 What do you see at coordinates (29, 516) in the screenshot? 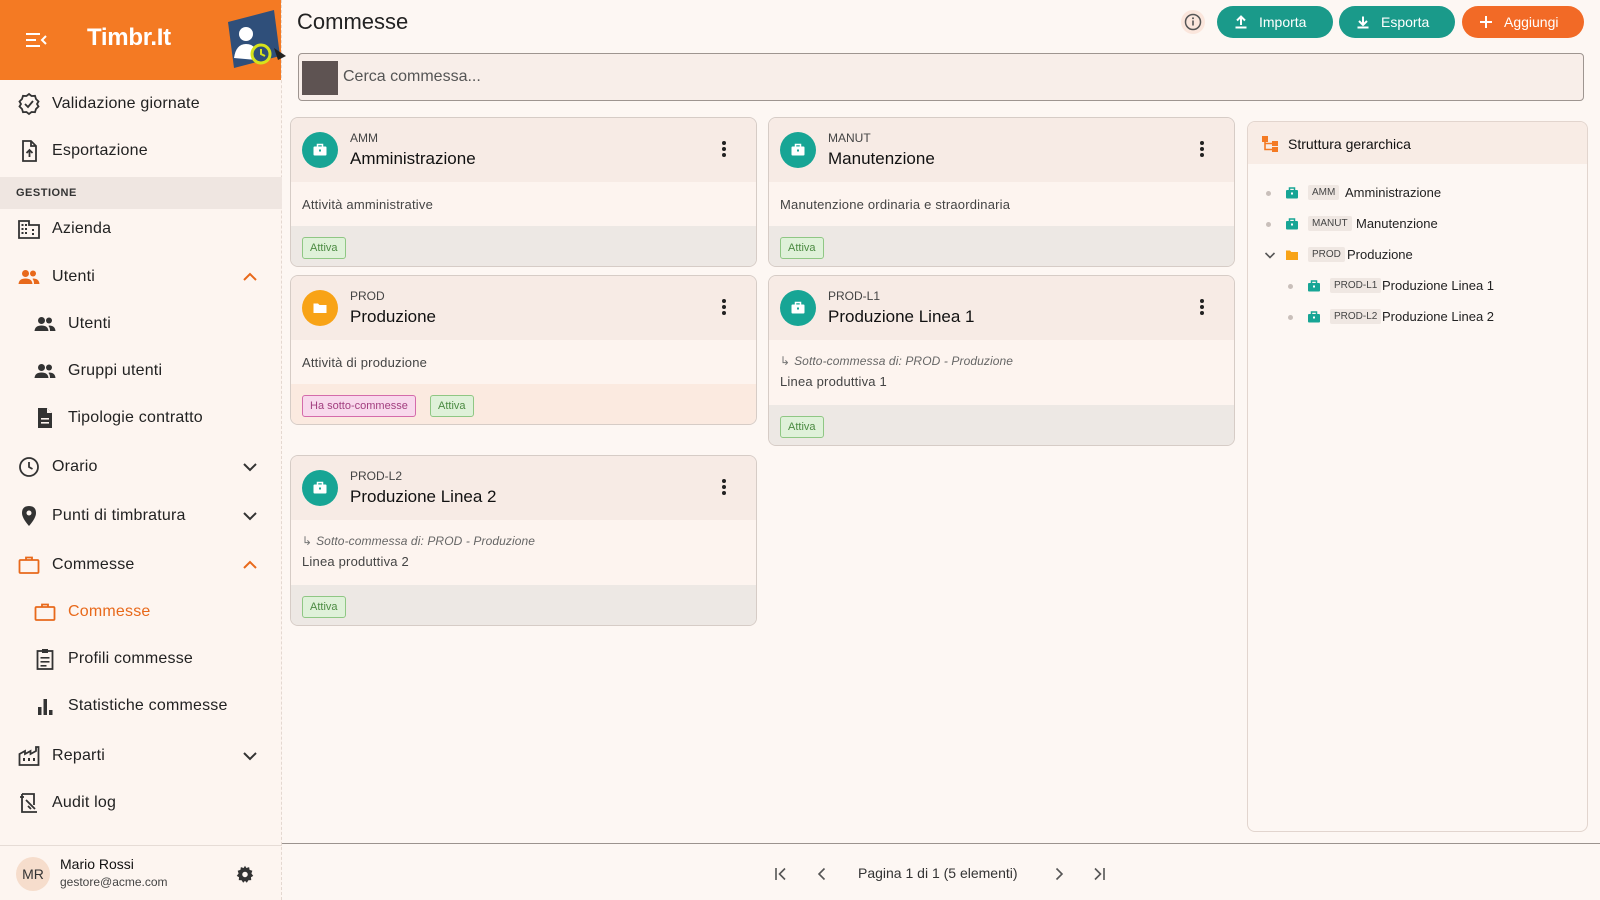
I see `location-pin-icon` at bounding box center [29, 516].